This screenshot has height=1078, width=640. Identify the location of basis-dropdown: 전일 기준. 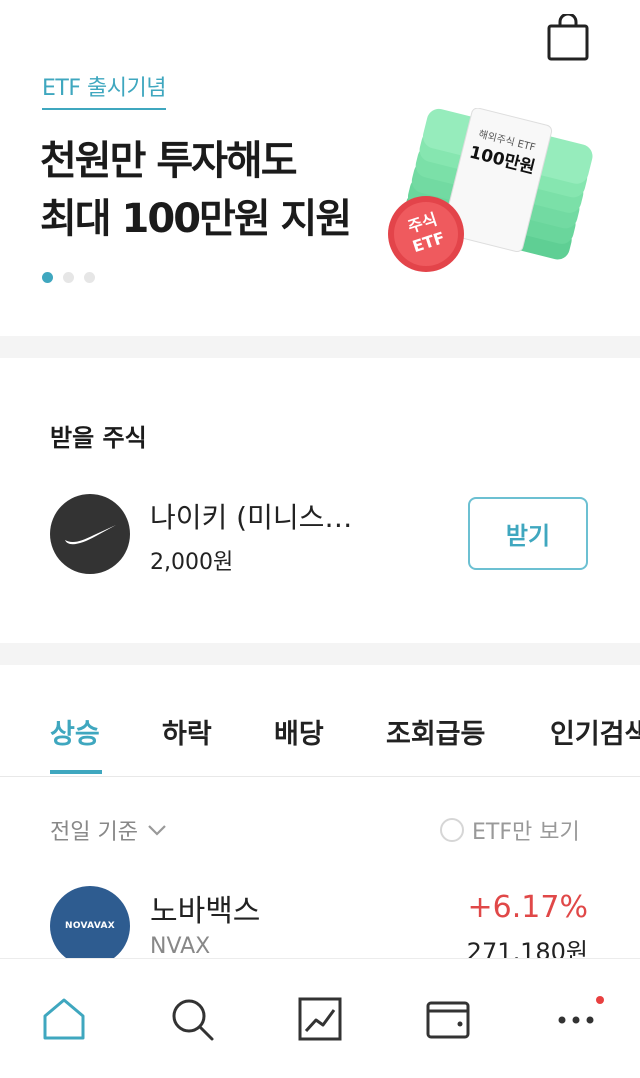
(109, 830).